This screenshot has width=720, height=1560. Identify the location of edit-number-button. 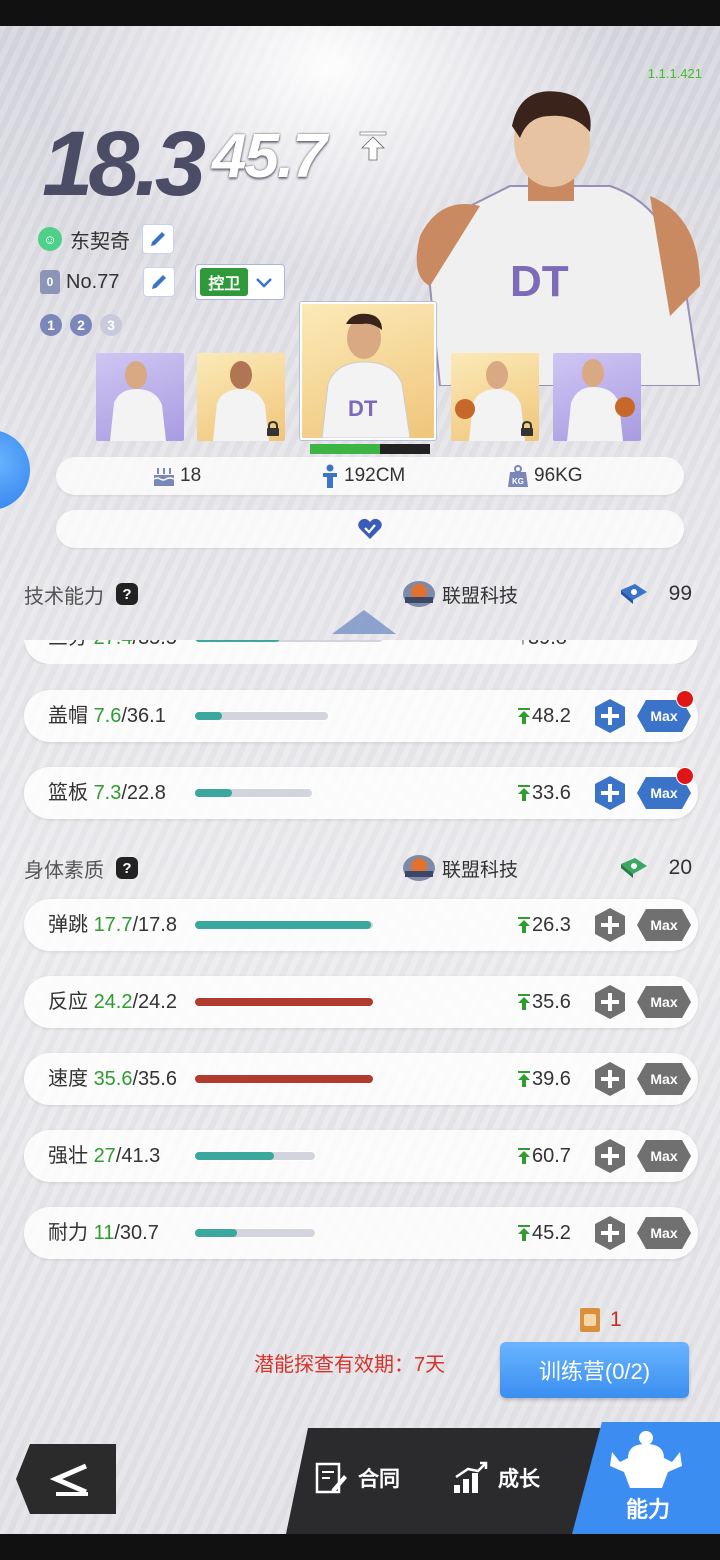
(159, 282).